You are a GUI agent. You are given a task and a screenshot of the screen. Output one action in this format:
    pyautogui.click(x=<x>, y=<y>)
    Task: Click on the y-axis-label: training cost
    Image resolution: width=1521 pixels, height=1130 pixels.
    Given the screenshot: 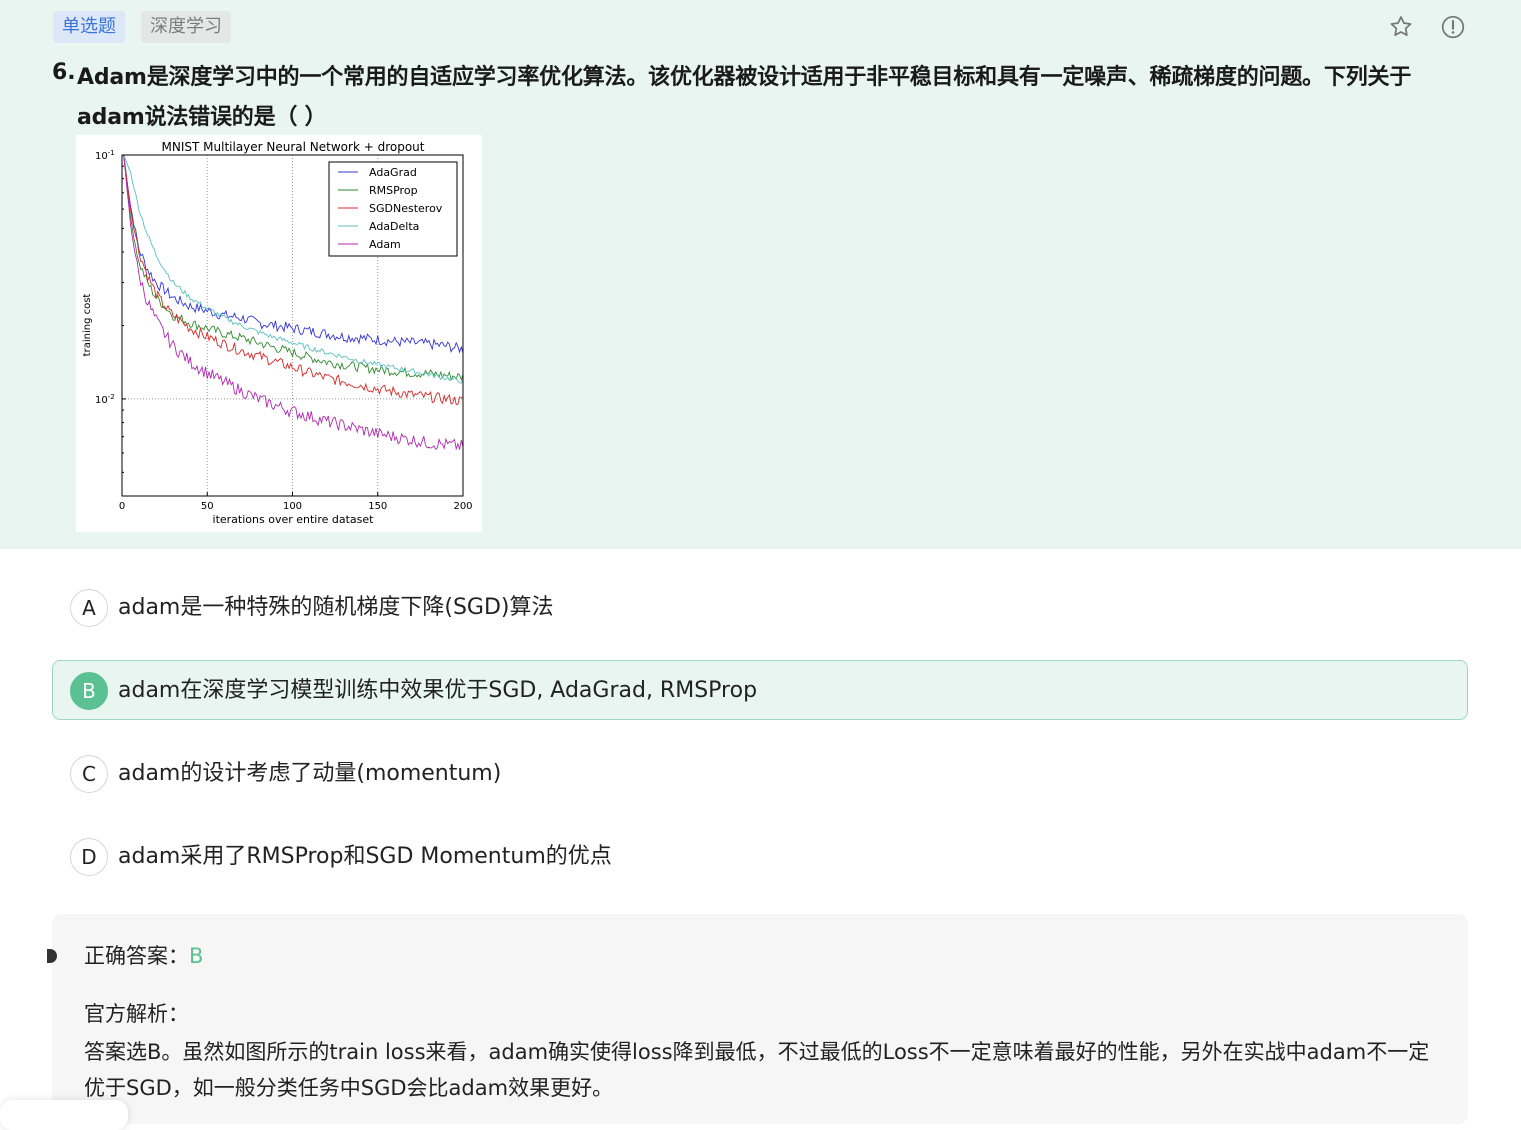 What is the action you would take?
    pyautogui.click(x=87, y=325)
    